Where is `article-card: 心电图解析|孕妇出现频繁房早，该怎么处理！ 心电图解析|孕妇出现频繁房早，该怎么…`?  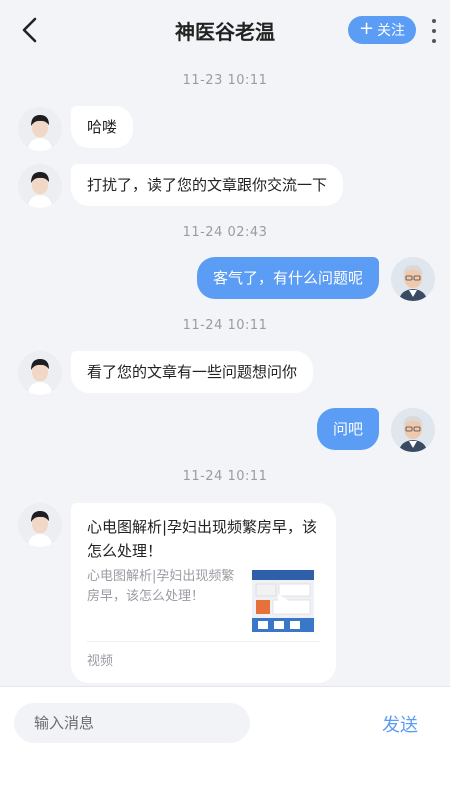 article-card: 心电图解析|孕妇出现频繁房早，该怎么处理！ 心电图解析|孕妇出现频繁房早，该怎么… is located at coordinates (203, 593).